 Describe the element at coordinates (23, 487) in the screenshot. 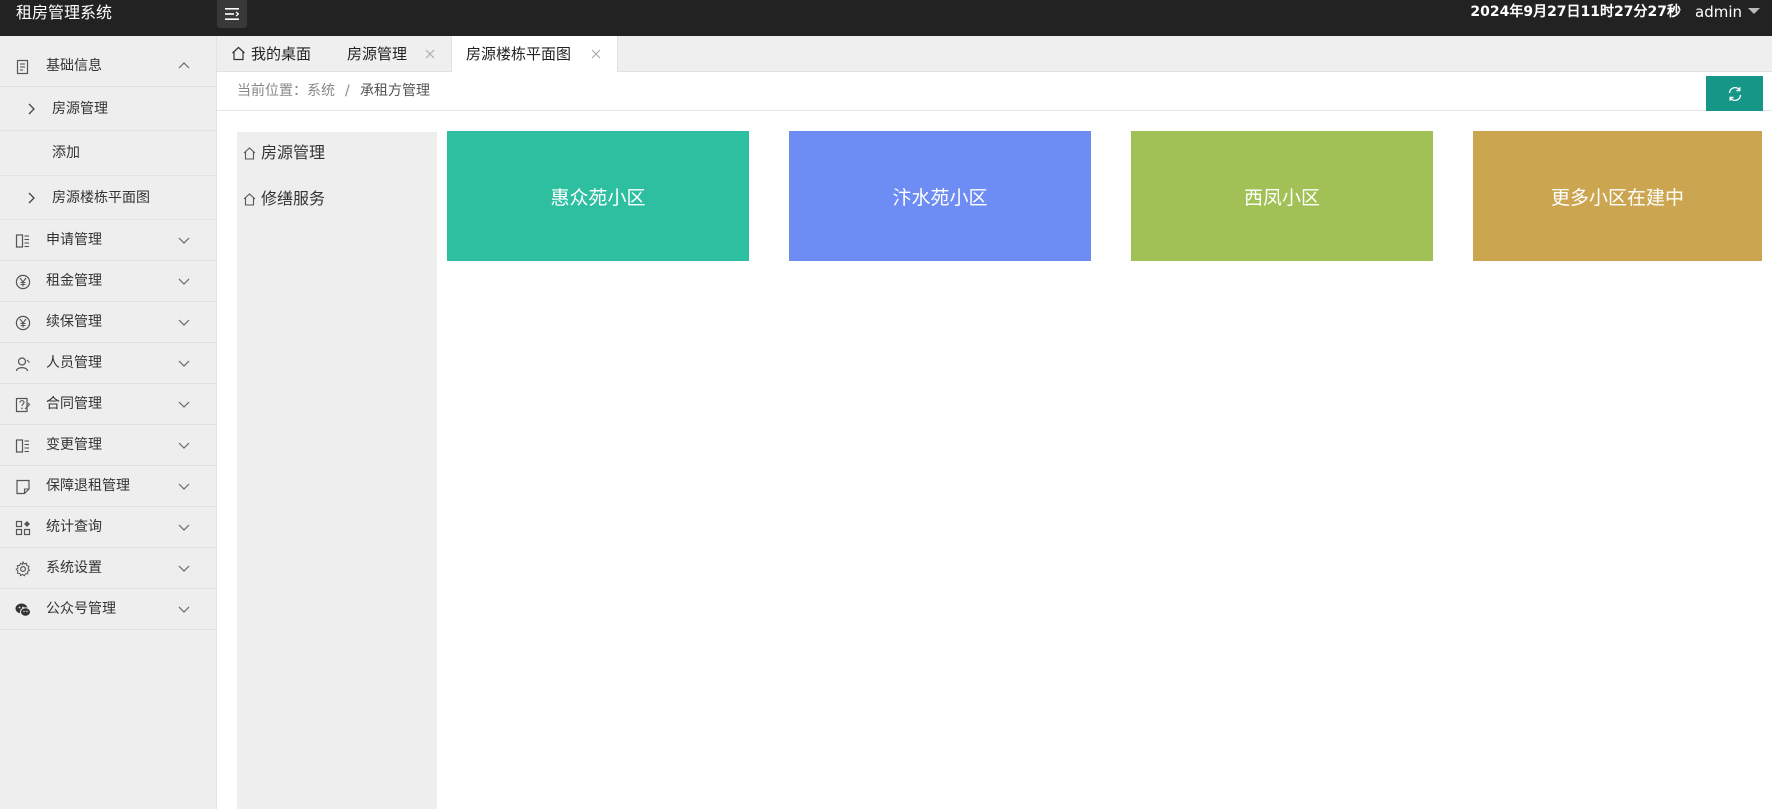

I see `note-icon` at that location.